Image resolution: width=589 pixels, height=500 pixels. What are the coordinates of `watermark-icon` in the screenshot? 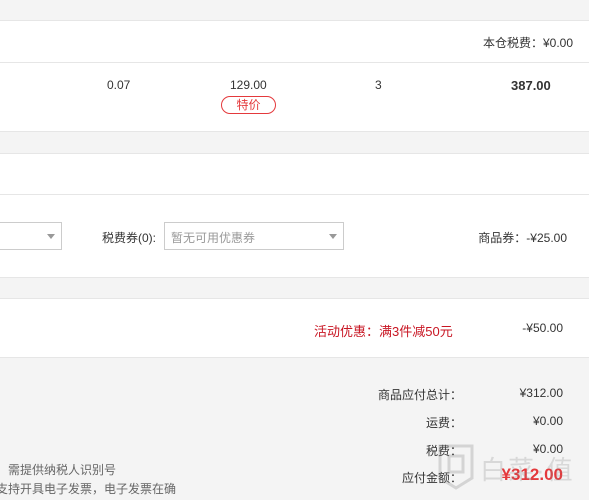 It's located at (456, 467).